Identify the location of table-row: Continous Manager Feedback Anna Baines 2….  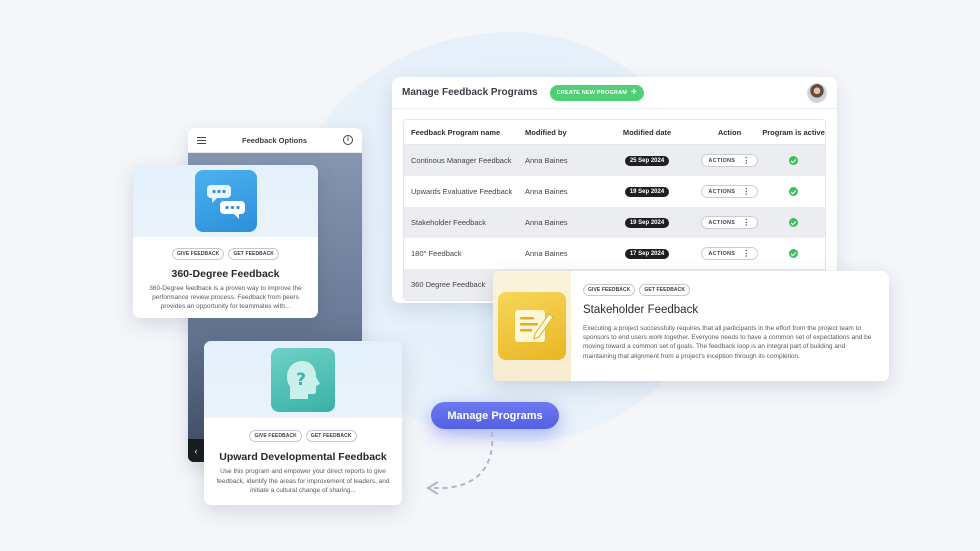
(614, 160).